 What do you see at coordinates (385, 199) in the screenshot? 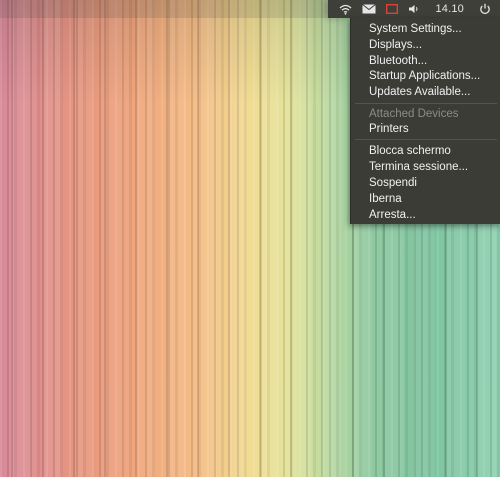
I see `menu-item-hibernate: Iberna` at bounding box center [385, 199].